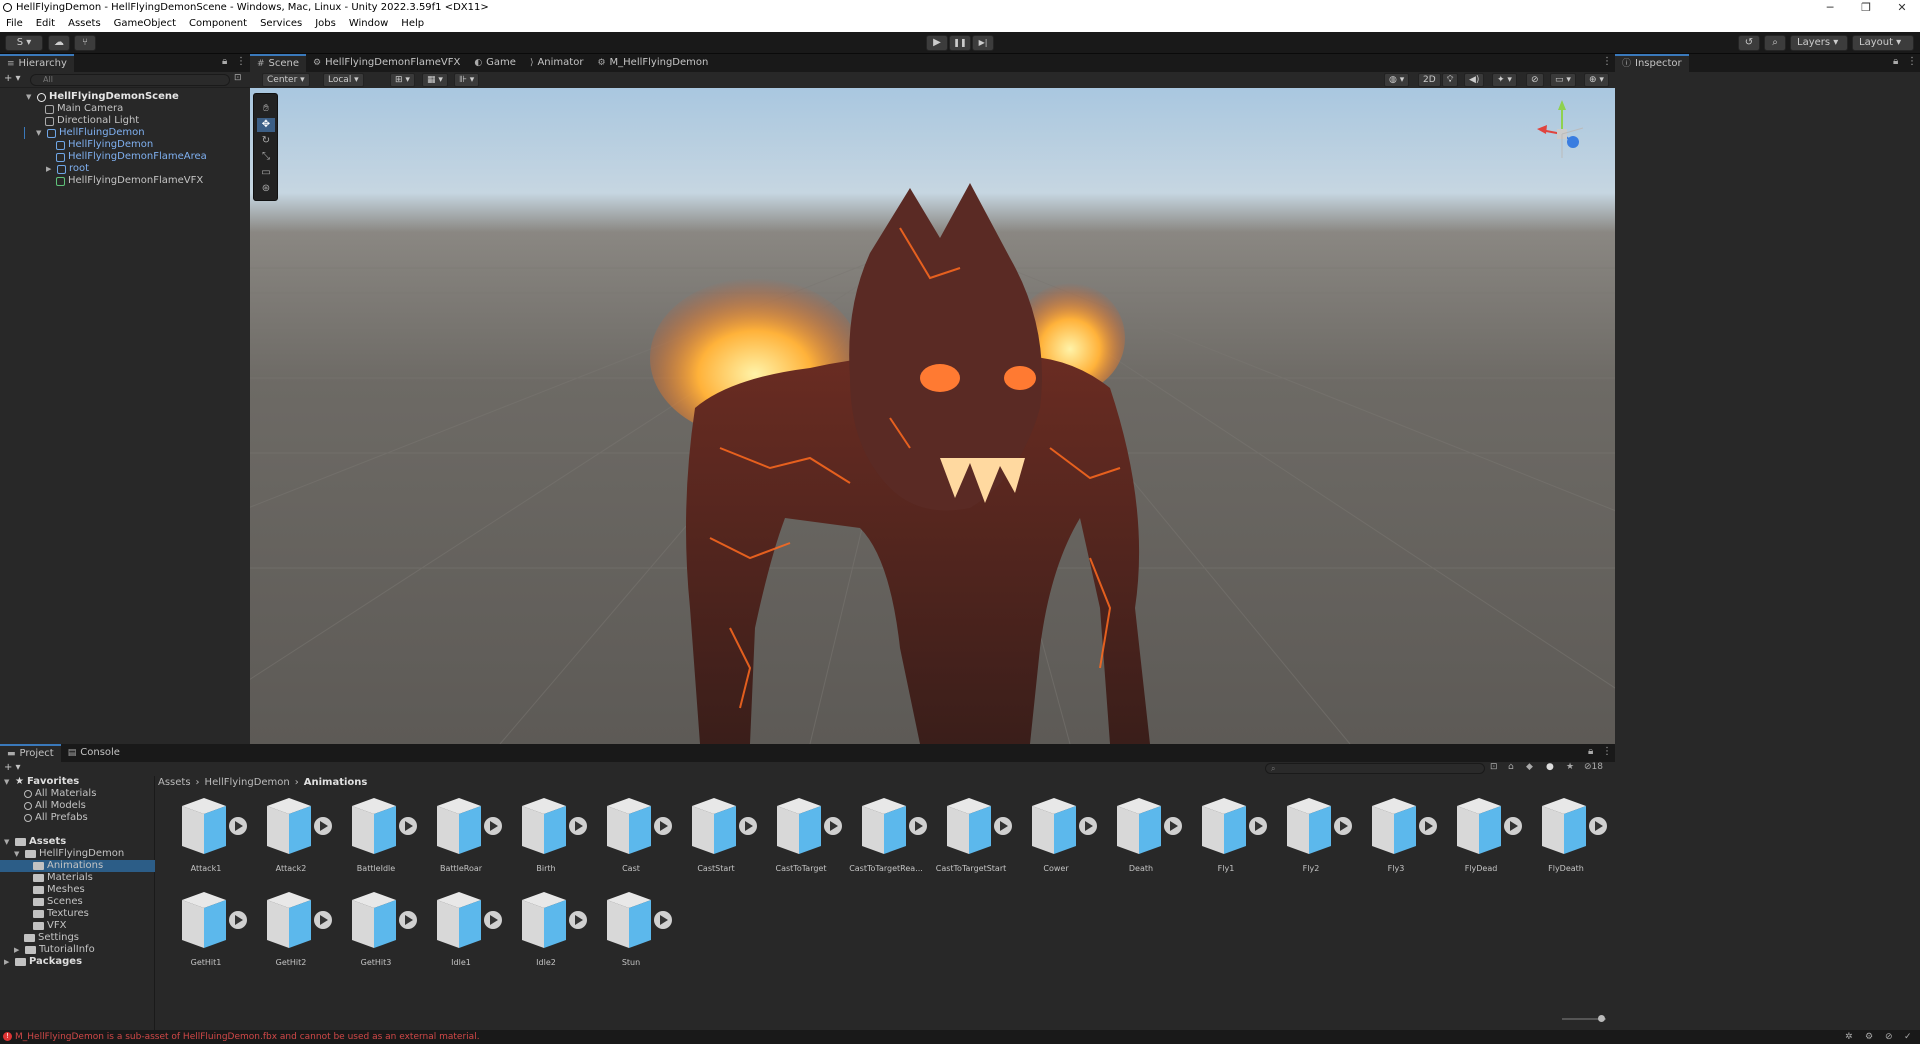 The width and height of the screenshot is (1920, 1044). What do you see at coordinates (983, 43) in the screenshot?
I see `step-button: ▶|` at bounding box center [983, 43].